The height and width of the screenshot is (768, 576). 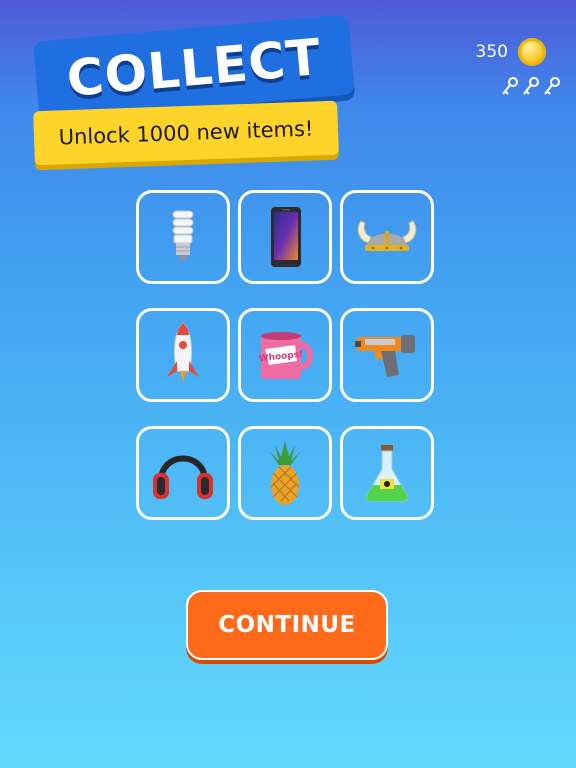 I want to click on subtitle-text: Unlock 1000 new items!, so click(x=186, y=133).